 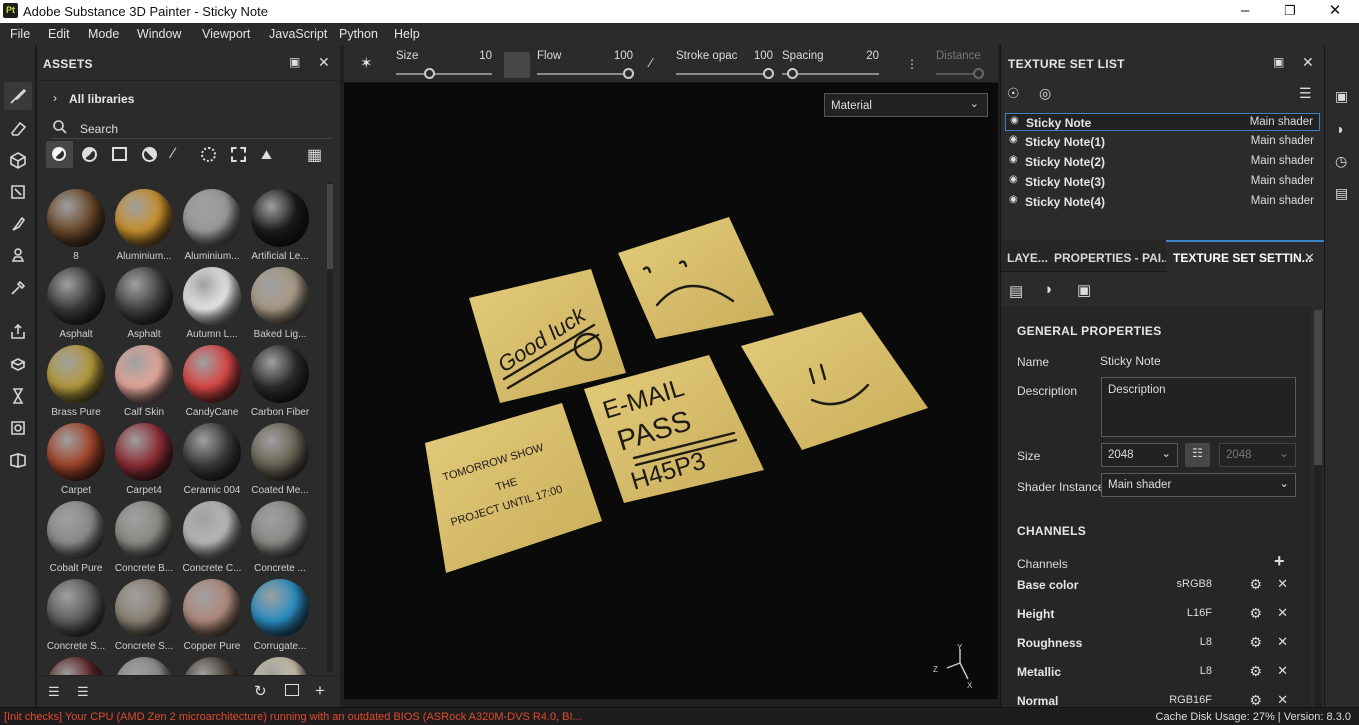 What do you see at coordinates (59, 154) in the screenshot?
I see `filter-materials-button` at bounding box center [59, 154].